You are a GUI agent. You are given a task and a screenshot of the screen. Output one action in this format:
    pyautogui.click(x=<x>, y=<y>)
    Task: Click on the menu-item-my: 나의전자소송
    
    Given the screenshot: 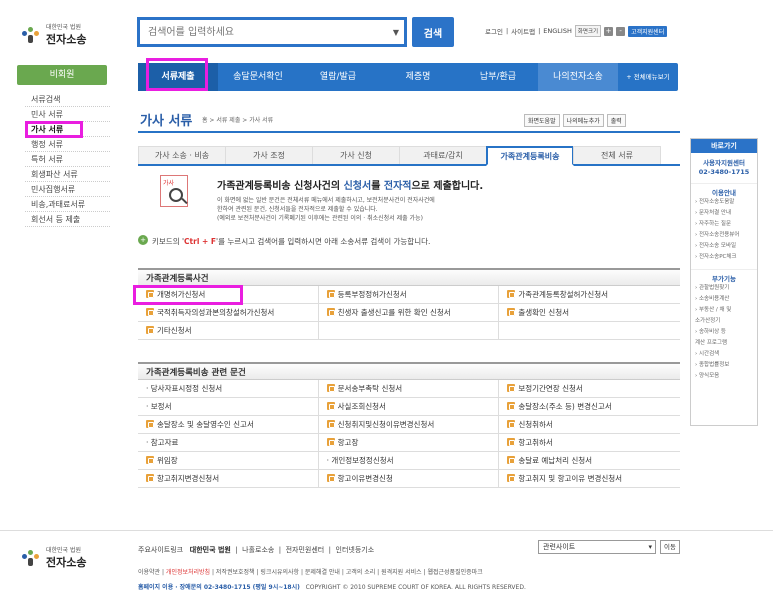 What is the action you would take?
    pyautogui.click(x=578, y=77)
    